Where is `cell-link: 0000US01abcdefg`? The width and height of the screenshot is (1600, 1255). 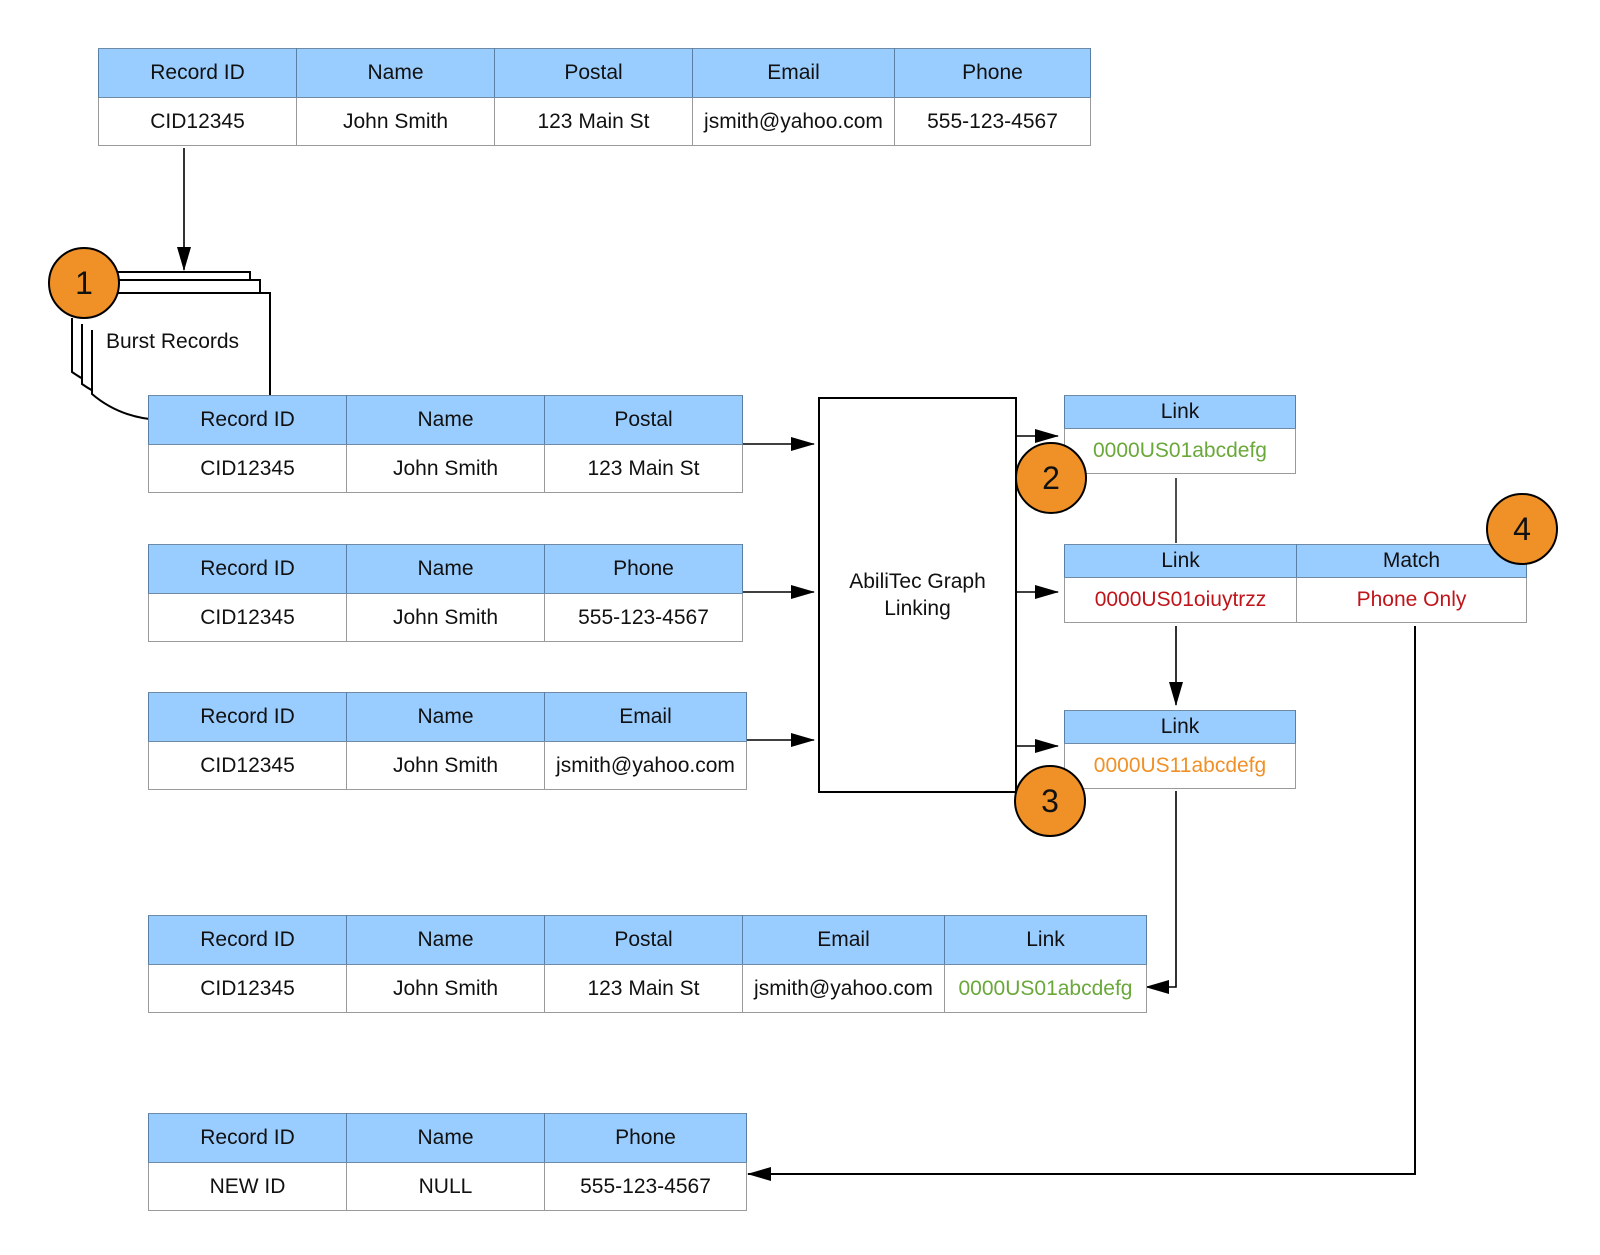 cell-link: 0000US01abcdefg is located at coordinates (1045, 988).